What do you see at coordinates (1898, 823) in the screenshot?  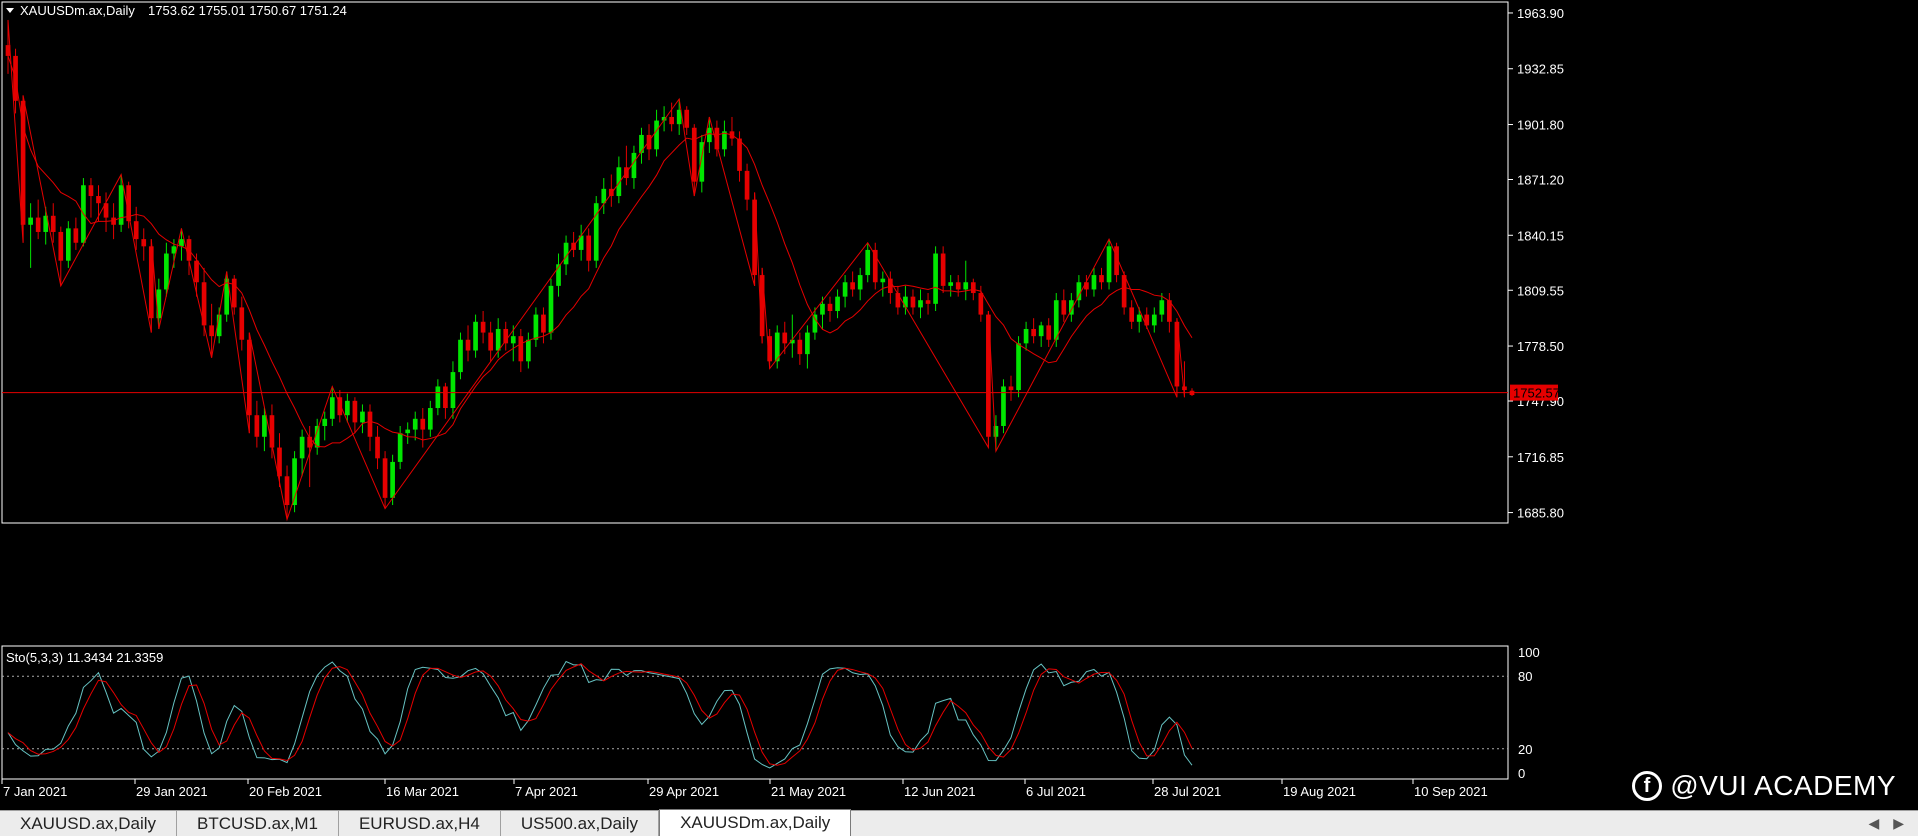 I see `tab-scroll-right-icon: ▶` at bounding box center [1898, 823].